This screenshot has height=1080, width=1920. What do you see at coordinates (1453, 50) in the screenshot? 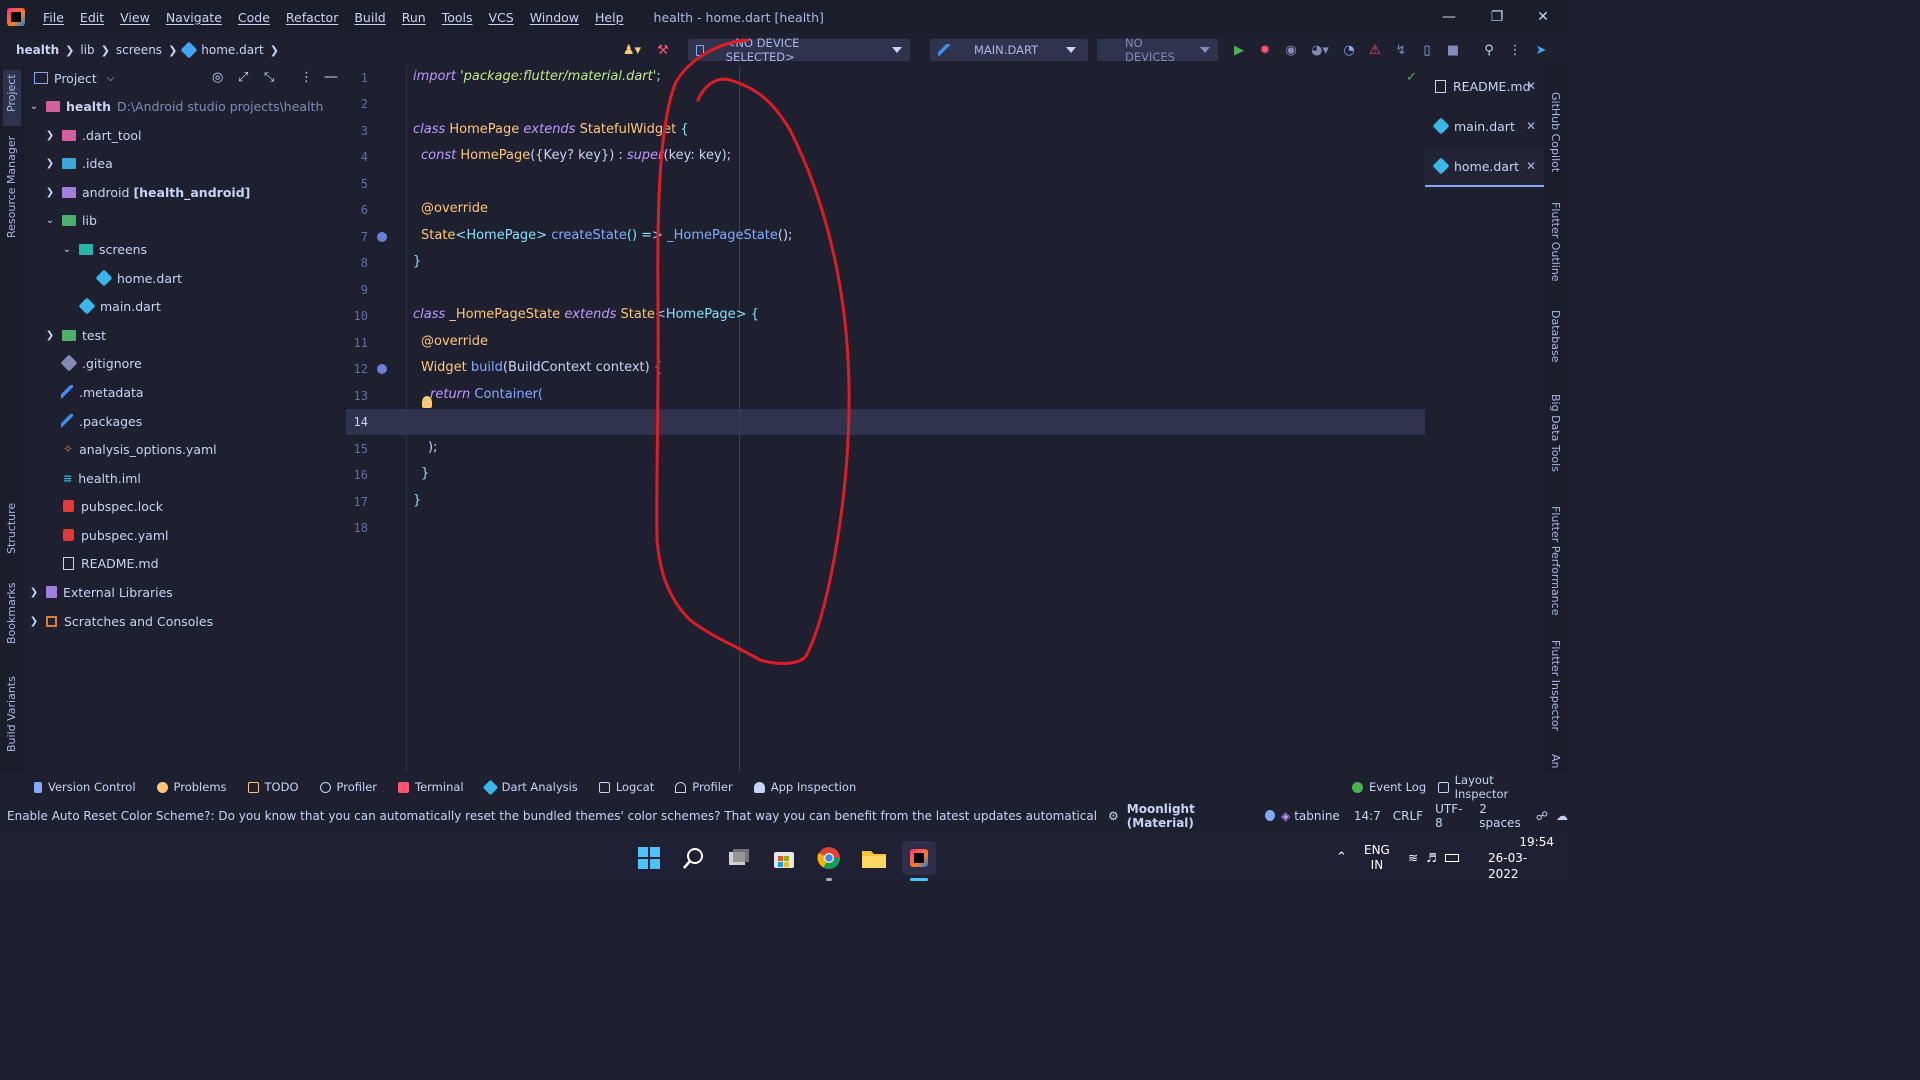
I see `stop-icon: ■` at bounding box center [1453, 50].